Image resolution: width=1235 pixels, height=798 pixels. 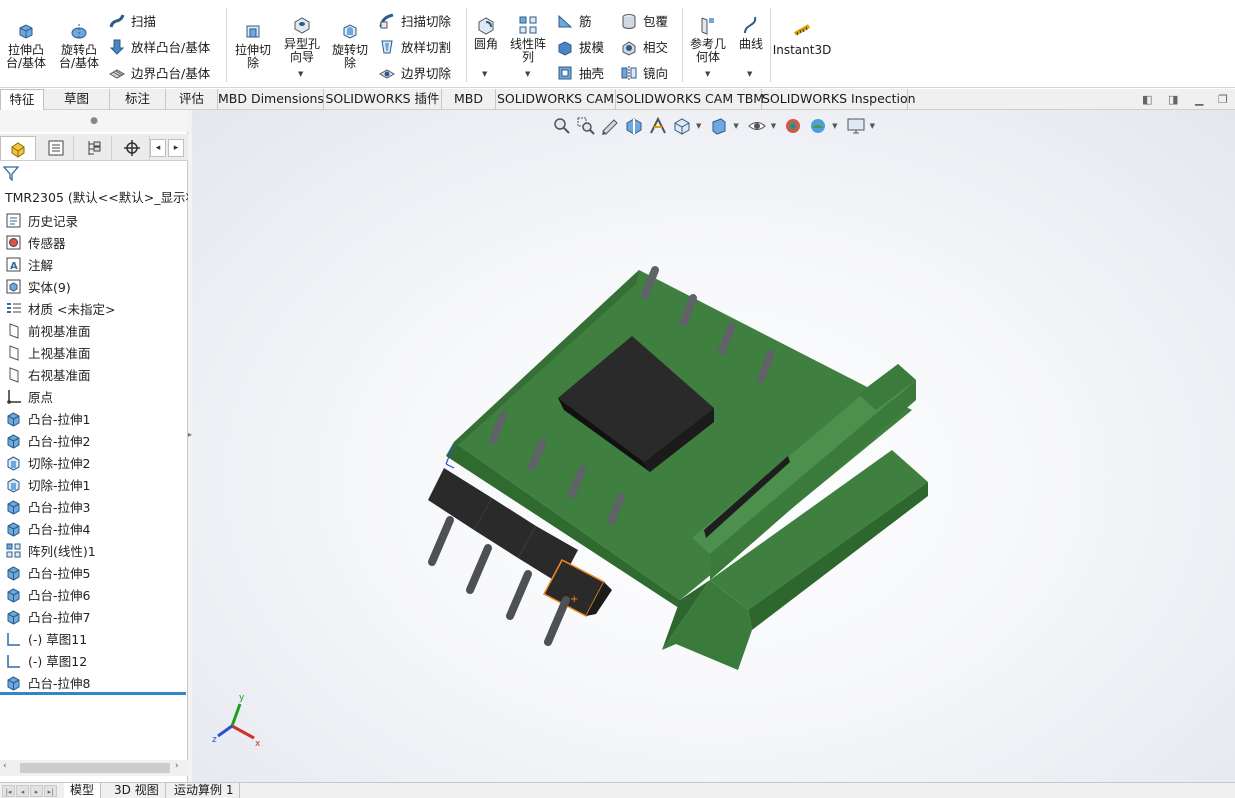 I want to click on hole-wizard-button: 异型孔 向导, so click(x=302, y=39).